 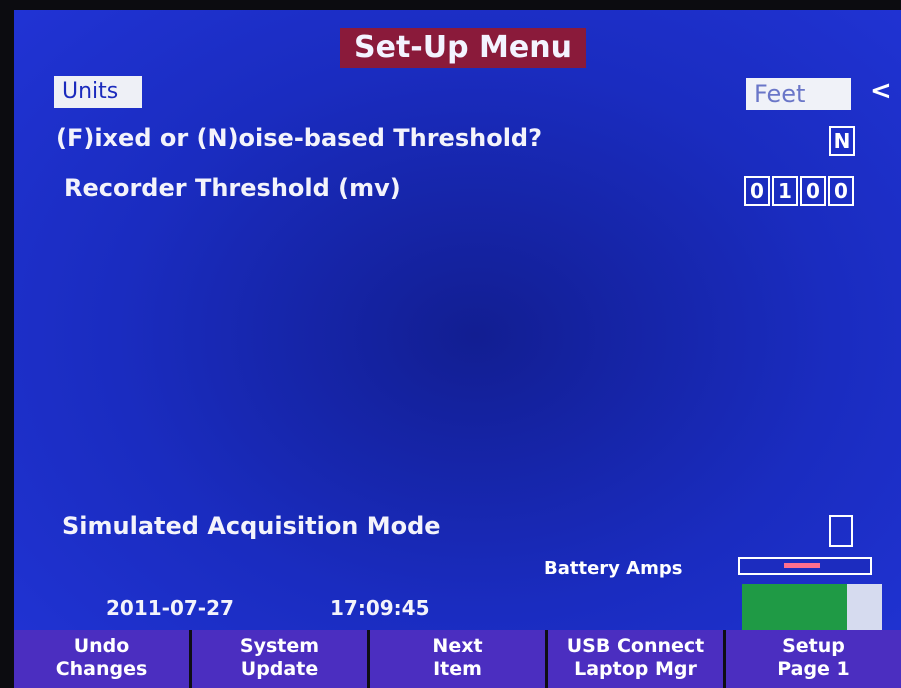 What do you see at coordinates (613, 568) in the screenshot?
I see `battery-amps-label: Battery Amps` at bounding box center [613, 568].